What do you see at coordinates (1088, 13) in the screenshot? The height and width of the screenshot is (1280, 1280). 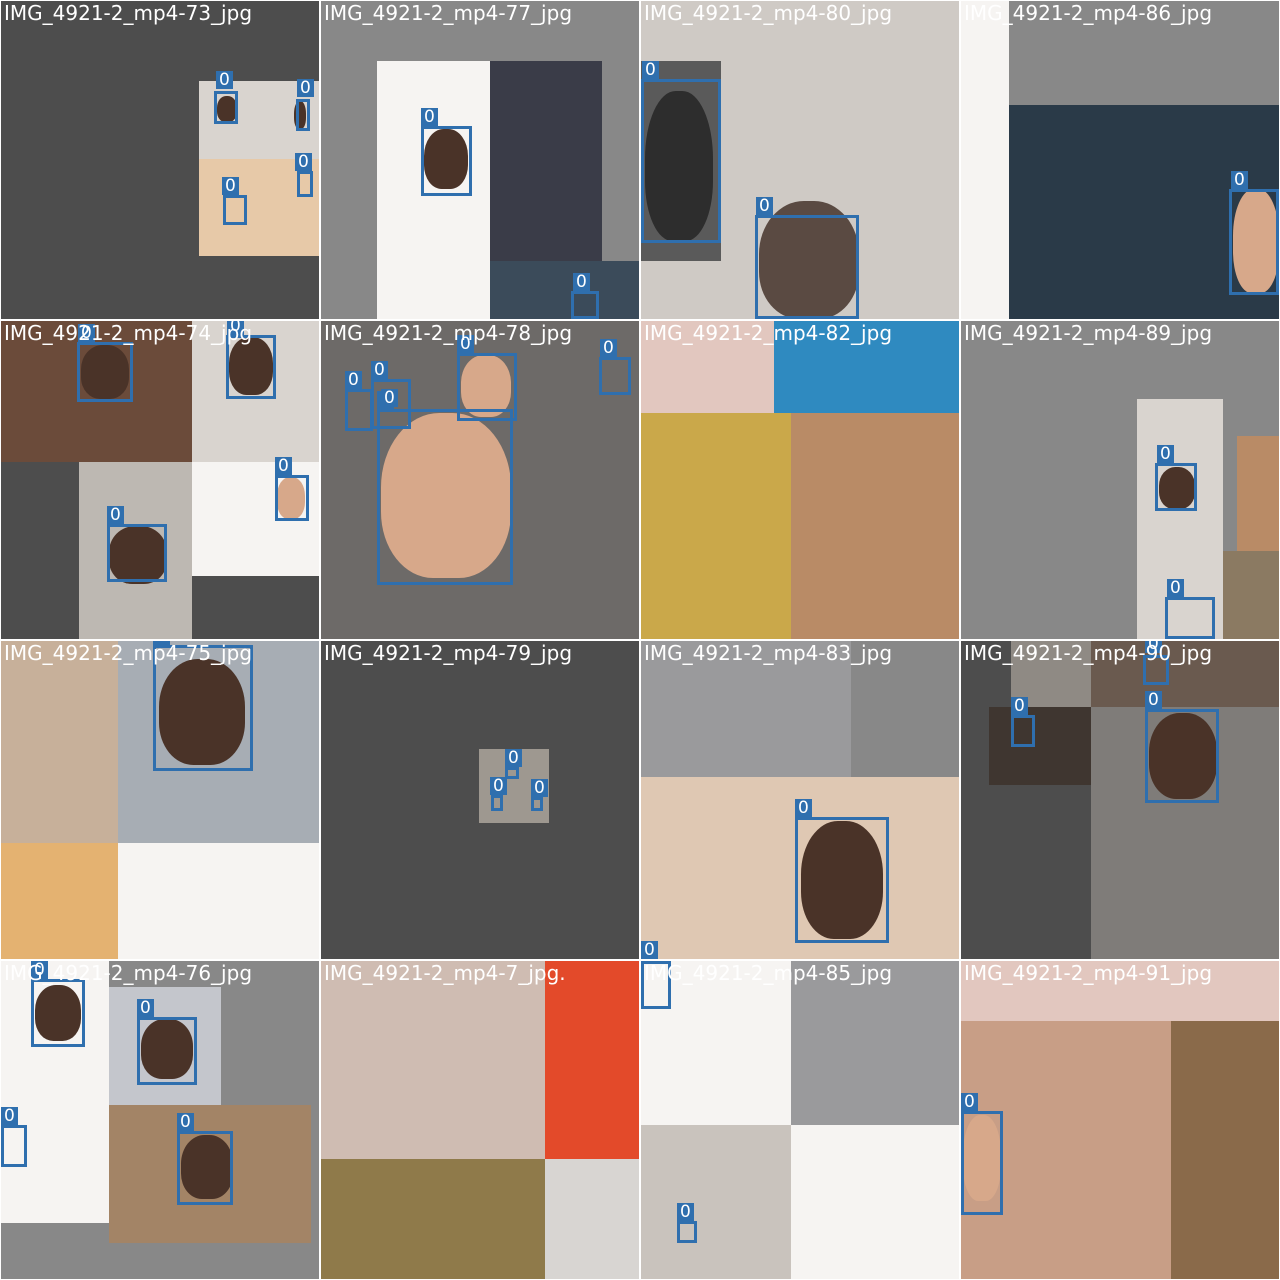 I see `tile-title: IMG_4921-2_mp4-86_jpg` at bounding box center [1088, 13].